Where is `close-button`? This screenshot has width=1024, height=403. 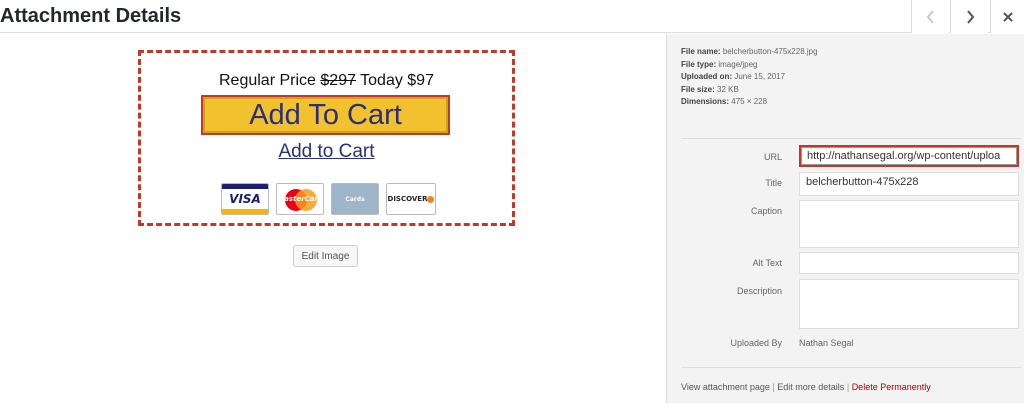
close-button is located at coordinates (1007, 16).